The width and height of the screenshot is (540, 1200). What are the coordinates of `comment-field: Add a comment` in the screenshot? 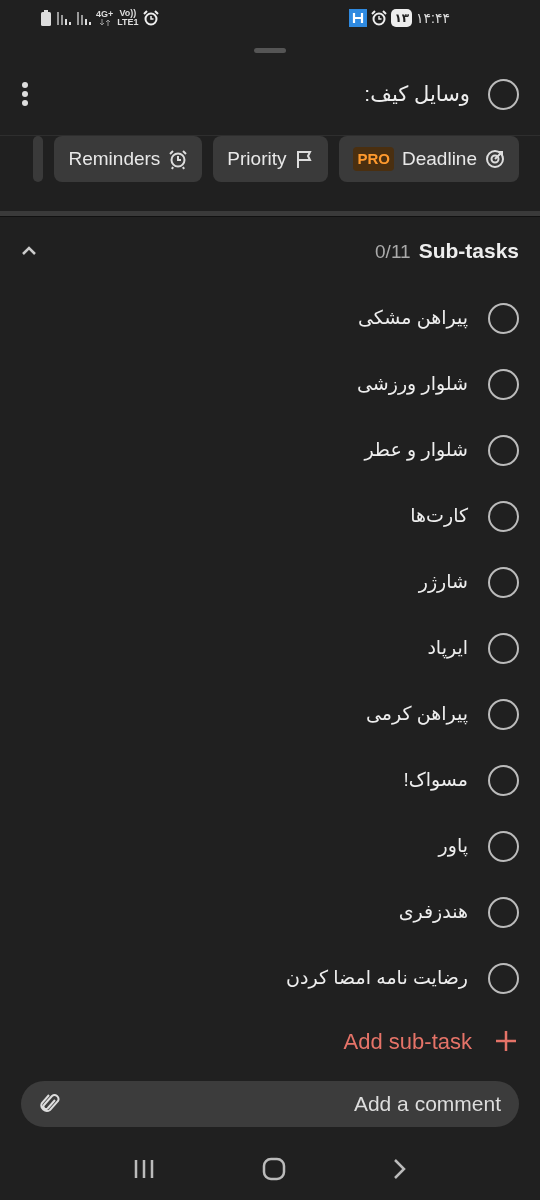 It's located at (270, 1104).